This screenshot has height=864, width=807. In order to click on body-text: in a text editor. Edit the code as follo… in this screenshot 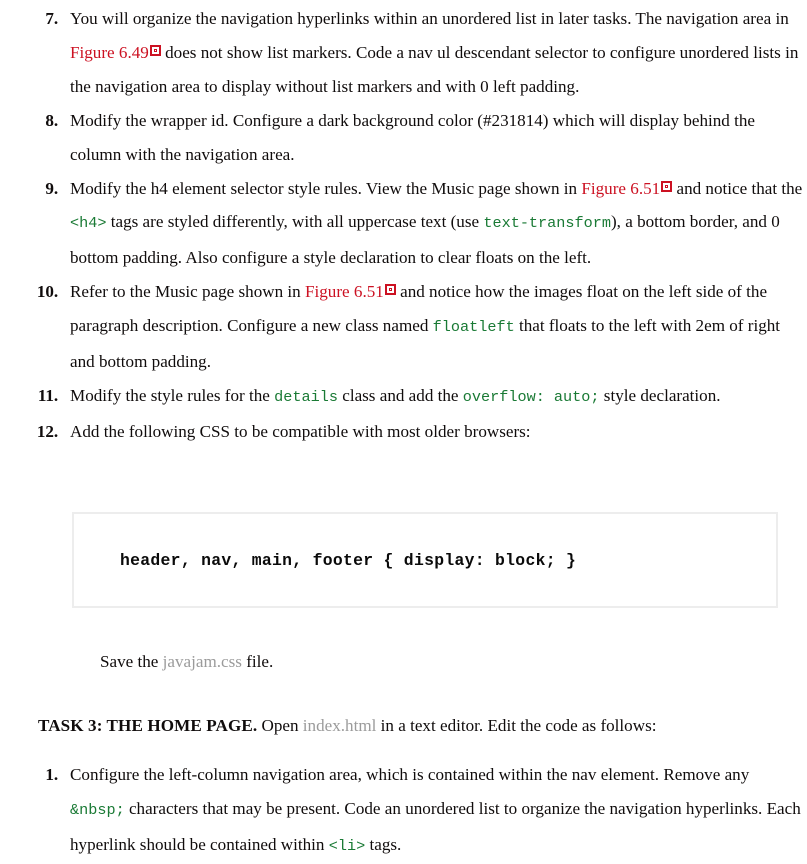, I will do `click(516, 725)`.